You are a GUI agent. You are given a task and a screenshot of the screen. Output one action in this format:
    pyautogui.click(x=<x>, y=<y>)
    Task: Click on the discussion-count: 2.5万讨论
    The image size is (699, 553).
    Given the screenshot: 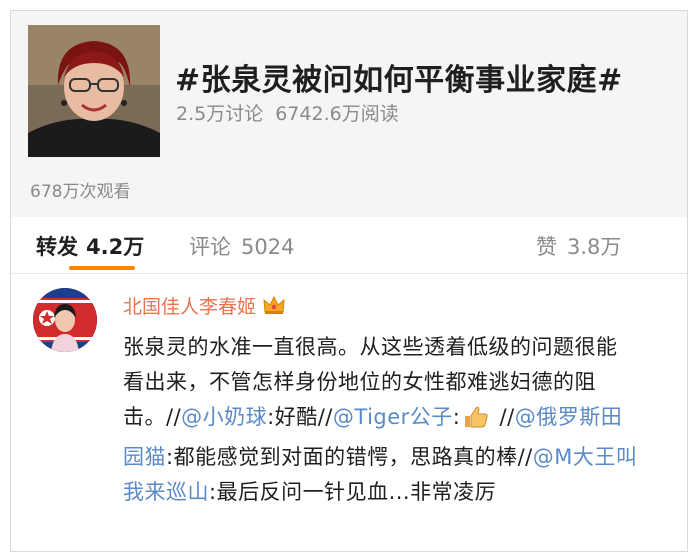 What is the action you would take?
    pyautogui.click(x=220, y=114)
    